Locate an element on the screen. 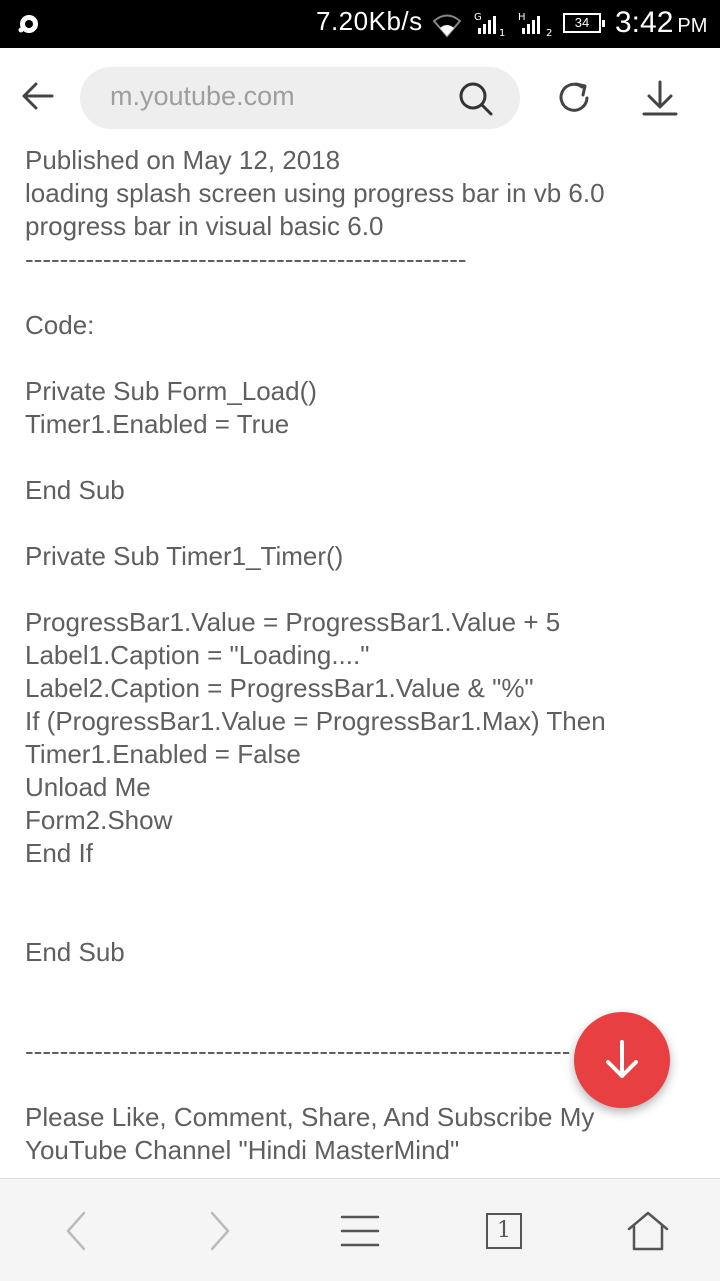 The height and width of the screenshot is (1281, 720). clock-time: 3:42 is located at coordinates (644, 22).